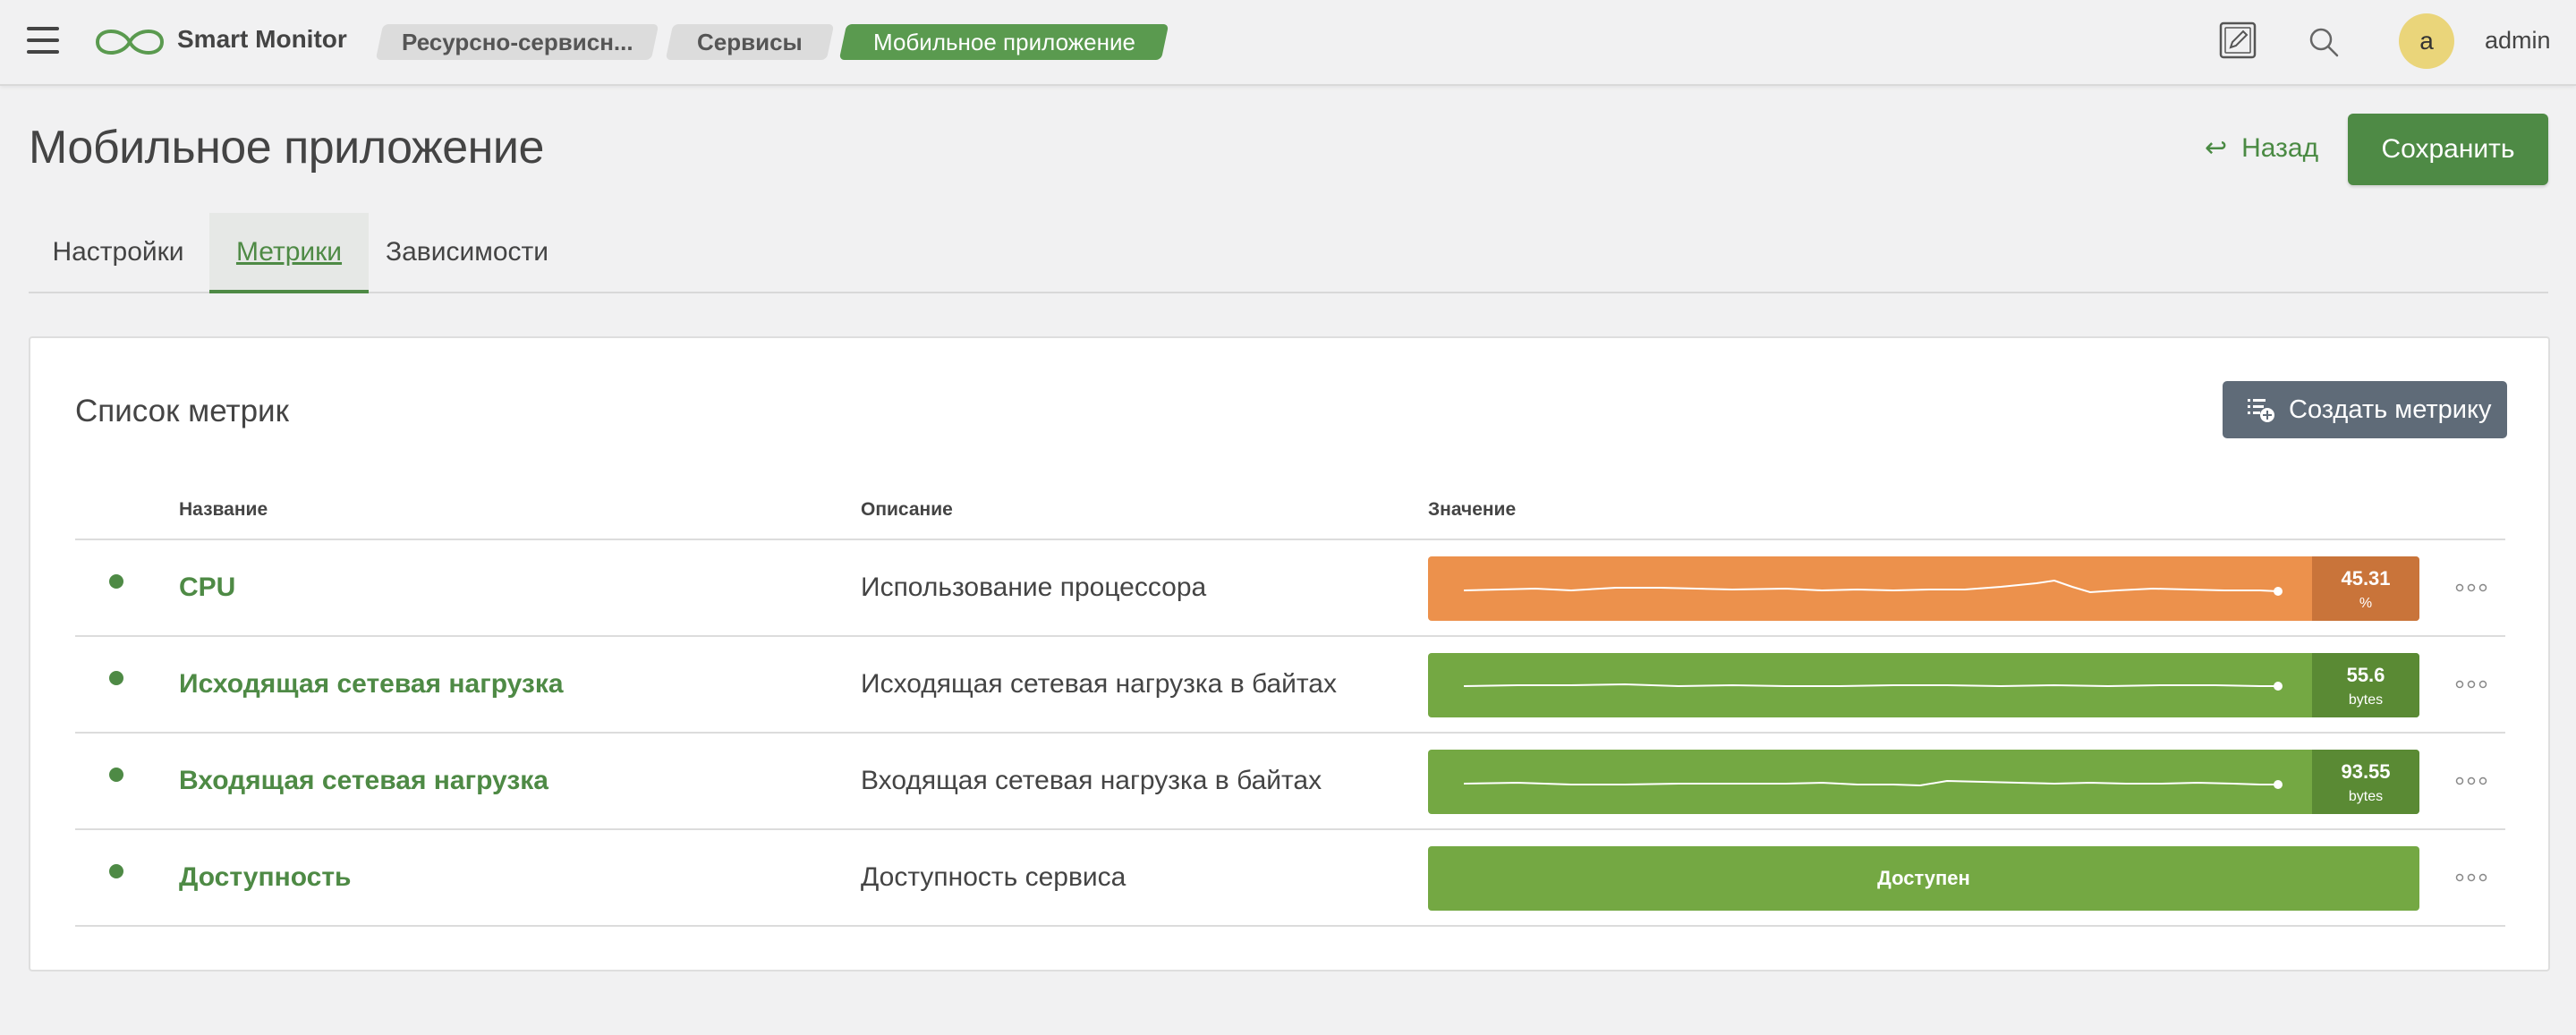  Describe the element at coordinates (1099, 684) in the screenshot. I see `metric-description: Исходящая сетевая нагрузка в байтах` at that location.